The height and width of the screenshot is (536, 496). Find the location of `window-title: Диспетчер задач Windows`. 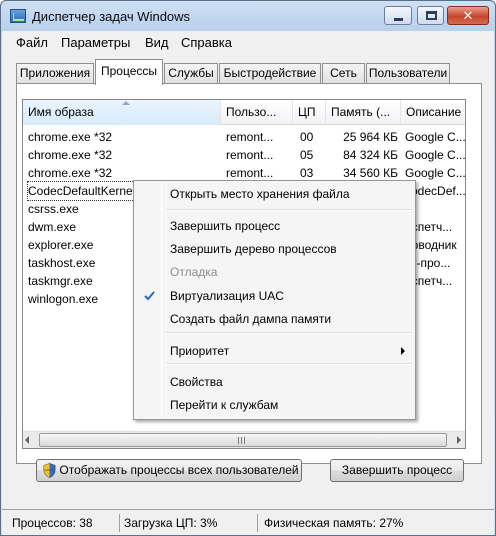

window-title: Диспетчер задач Windows is located at coordinates (111, 16).